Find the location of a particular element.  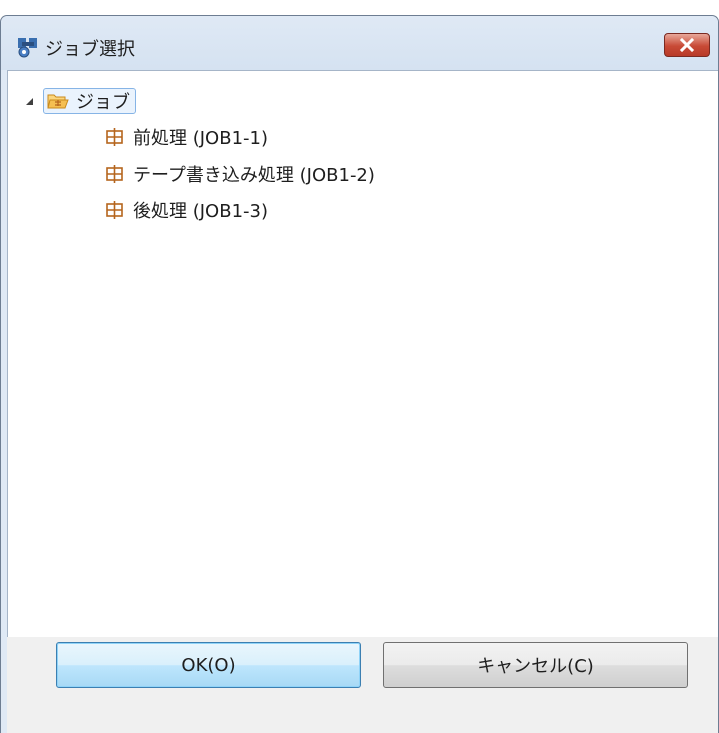

tree-child-row: テープ書き込み処理 (JOB1-2) is located at coordinates (239, 174).